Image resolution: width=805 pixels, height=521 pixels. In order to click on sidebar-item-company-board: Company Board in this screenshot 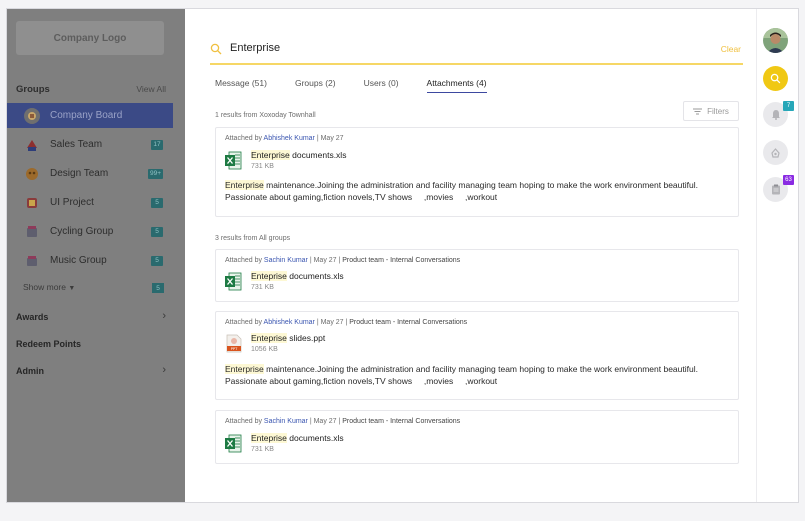, I will do `click(90, 115)`.